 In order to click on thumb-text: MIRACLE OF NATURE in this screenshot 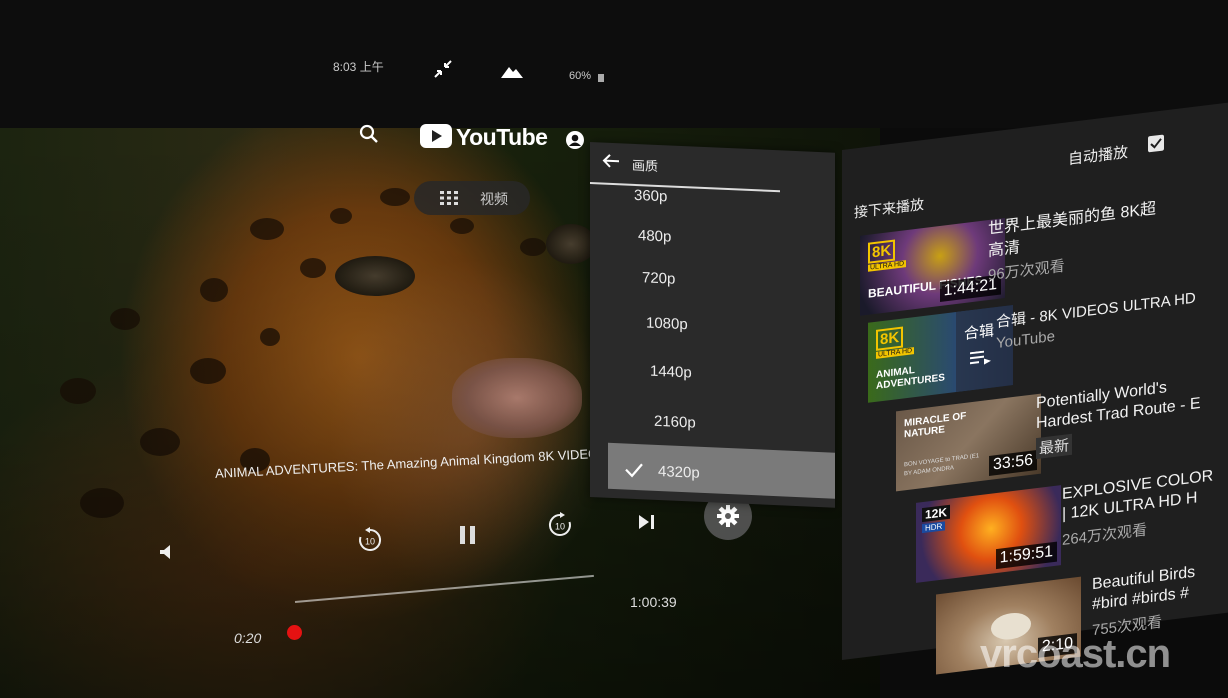, I will do `click(935, 425)`.